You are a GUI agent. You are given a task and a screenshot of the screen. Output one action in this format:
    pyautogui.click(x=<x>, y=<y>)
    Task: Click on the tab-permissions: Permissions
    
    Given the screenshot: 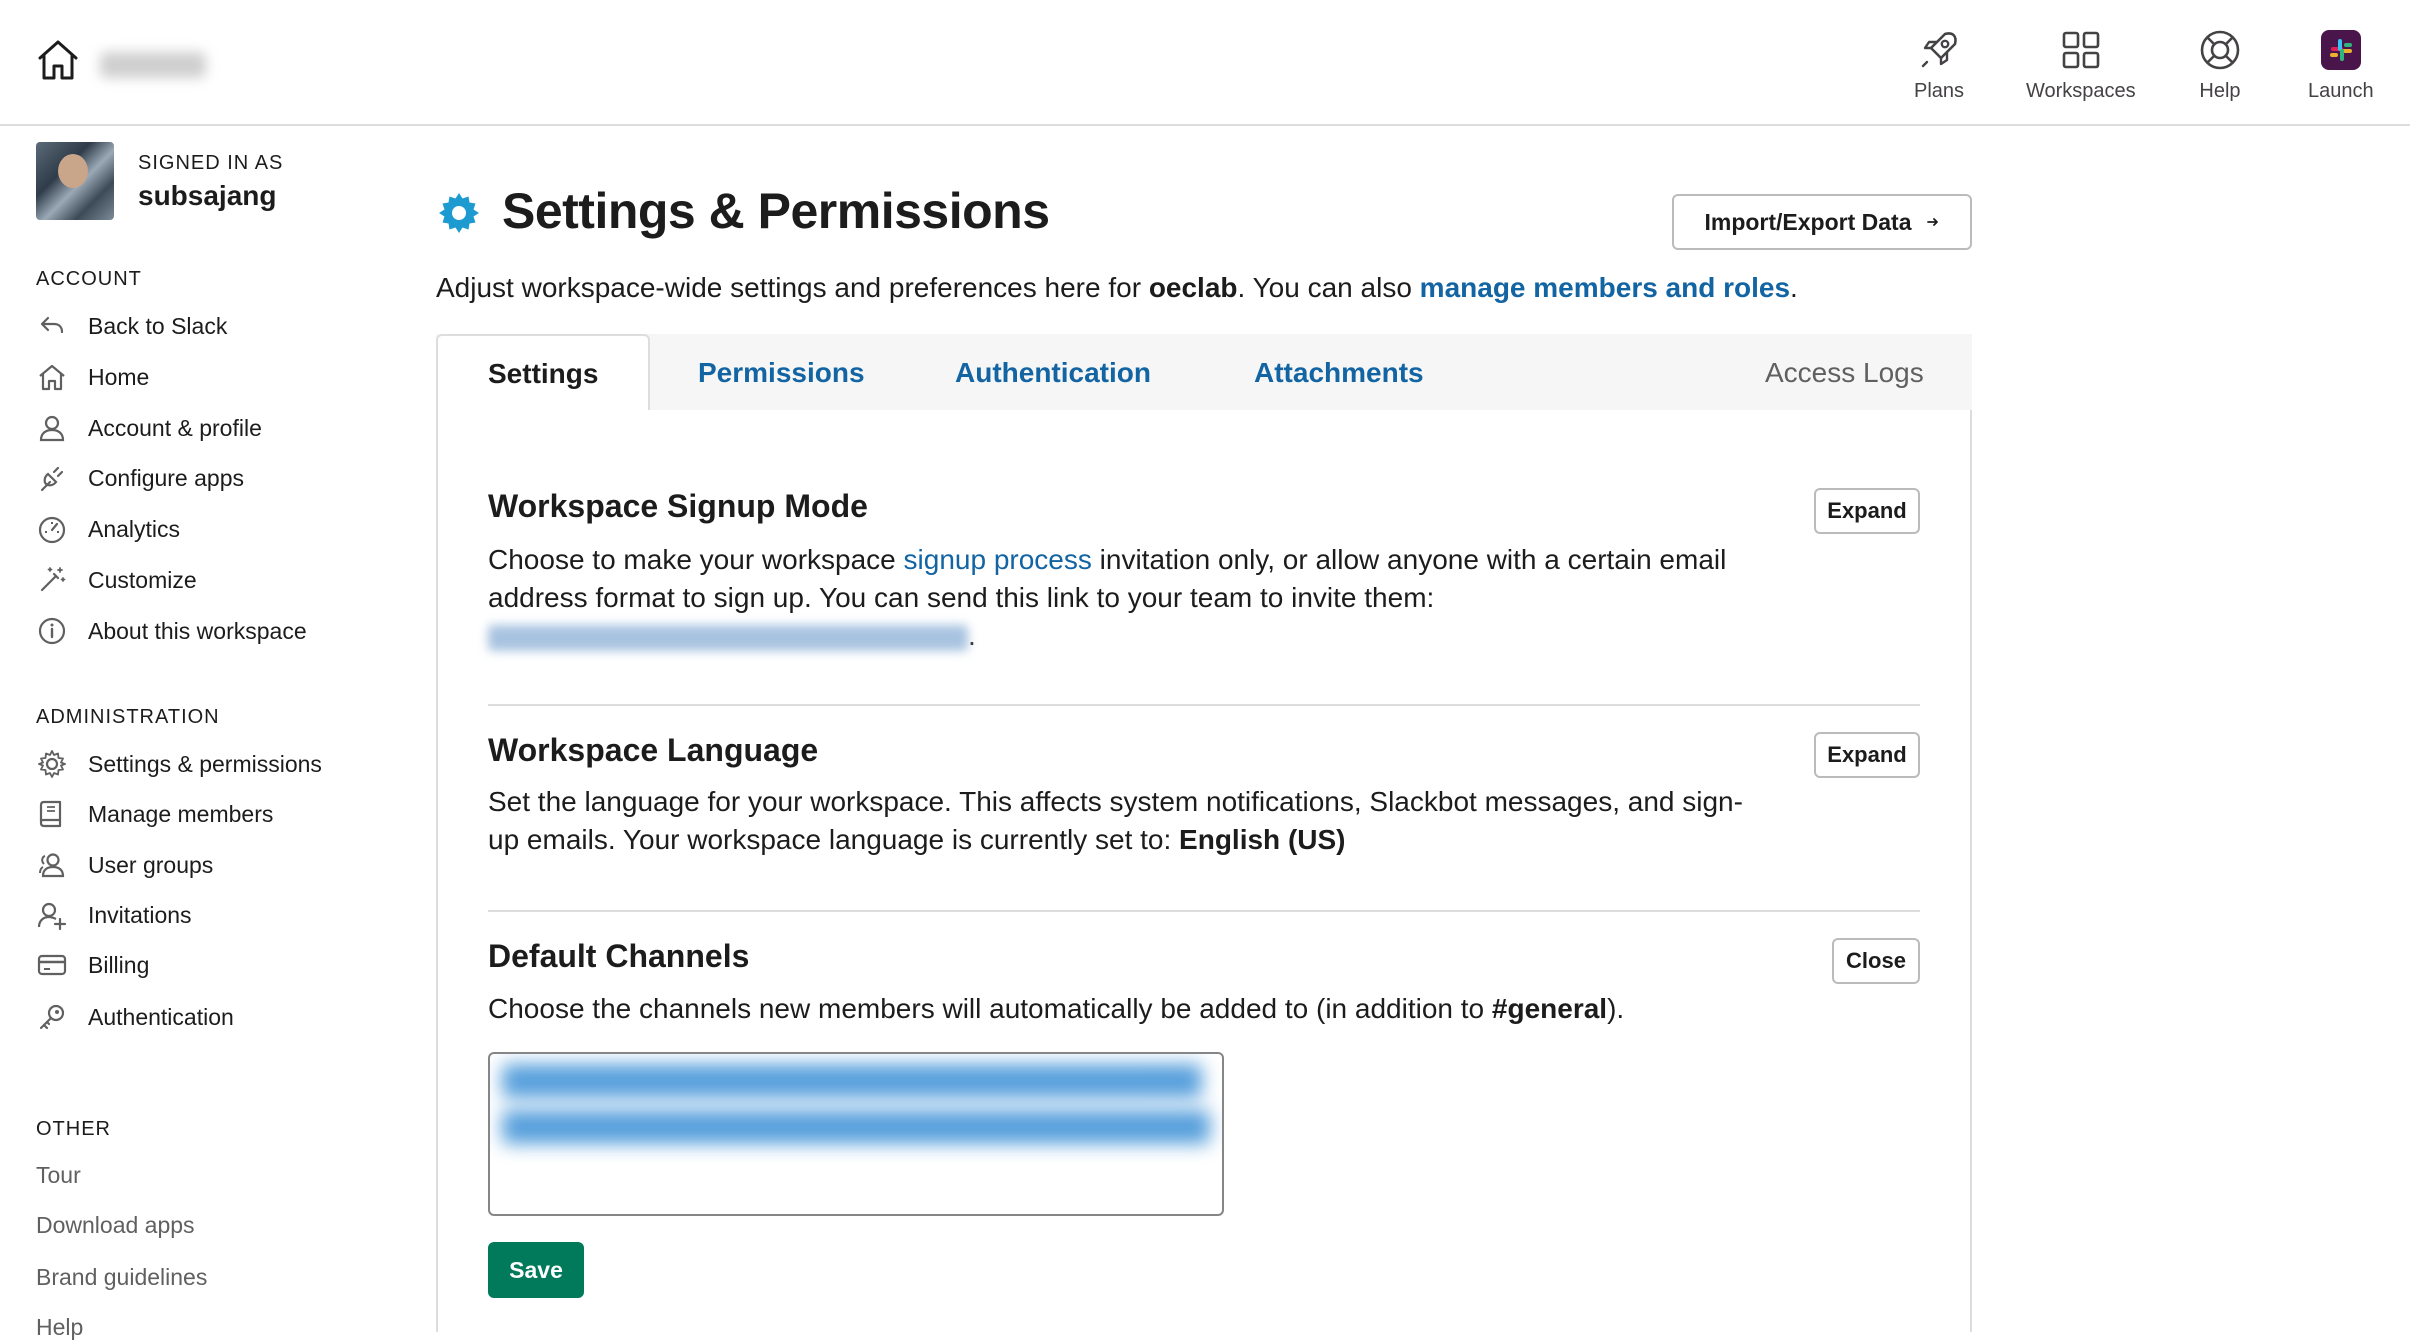 What is the action you would take?
    pyautogui.click(x=781, y=373)
    